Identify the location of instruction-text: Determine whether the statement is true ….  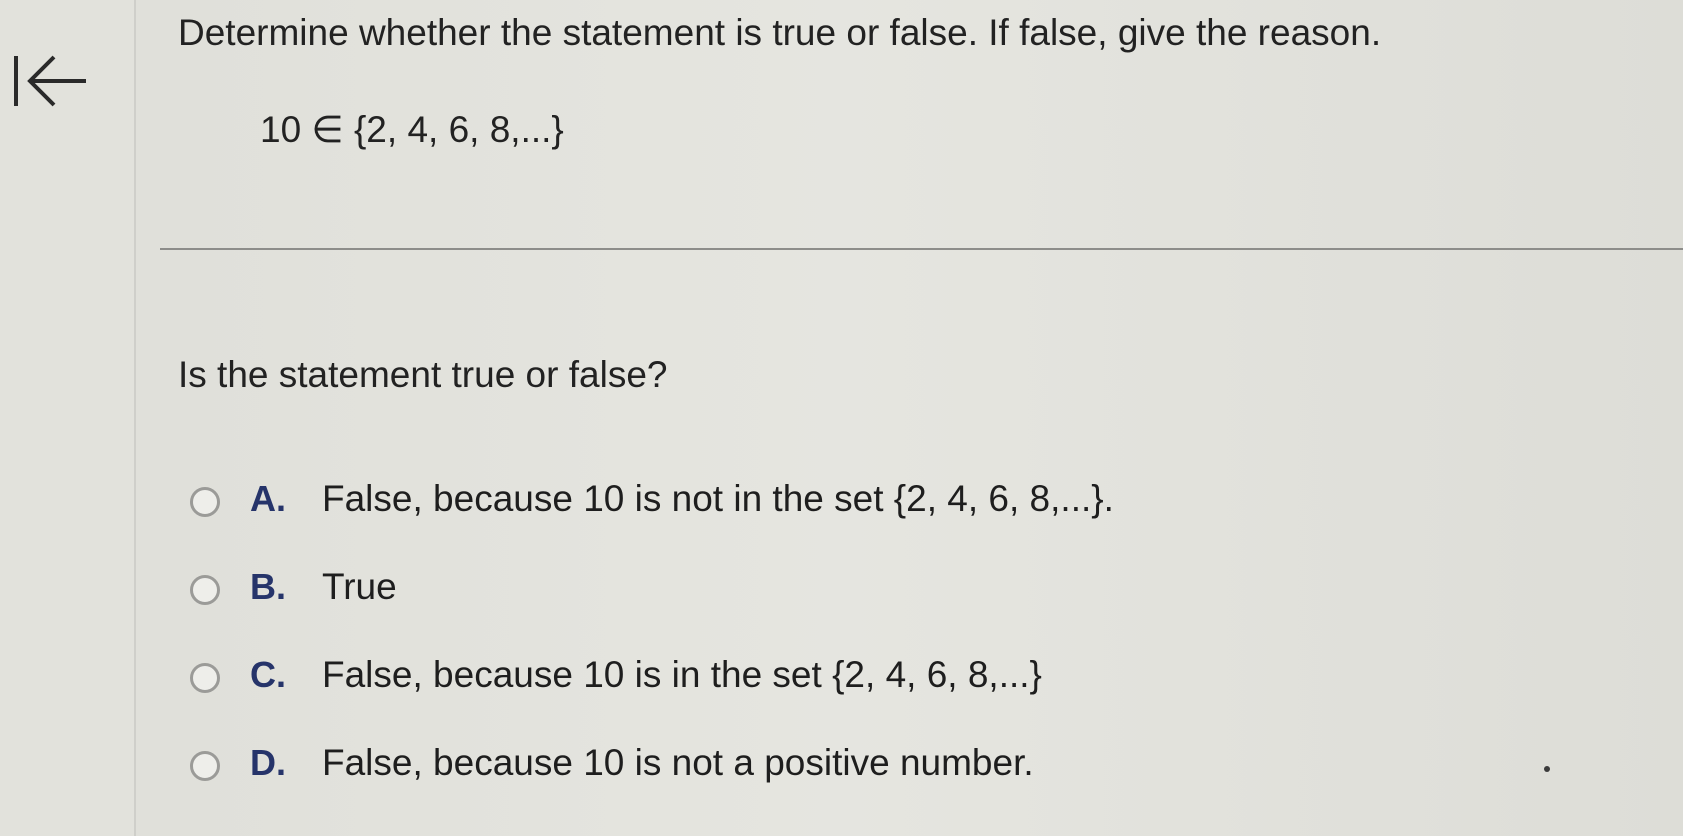
(780, 32).